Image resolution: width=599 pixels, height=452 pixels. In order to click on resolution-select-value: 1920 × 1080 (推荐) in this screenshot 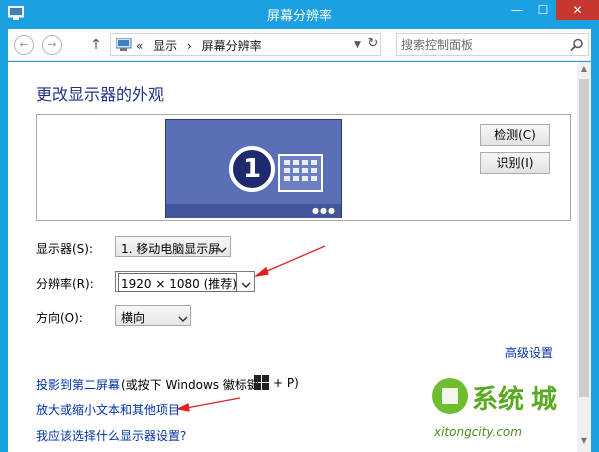, I will do `click(179, 284)`.